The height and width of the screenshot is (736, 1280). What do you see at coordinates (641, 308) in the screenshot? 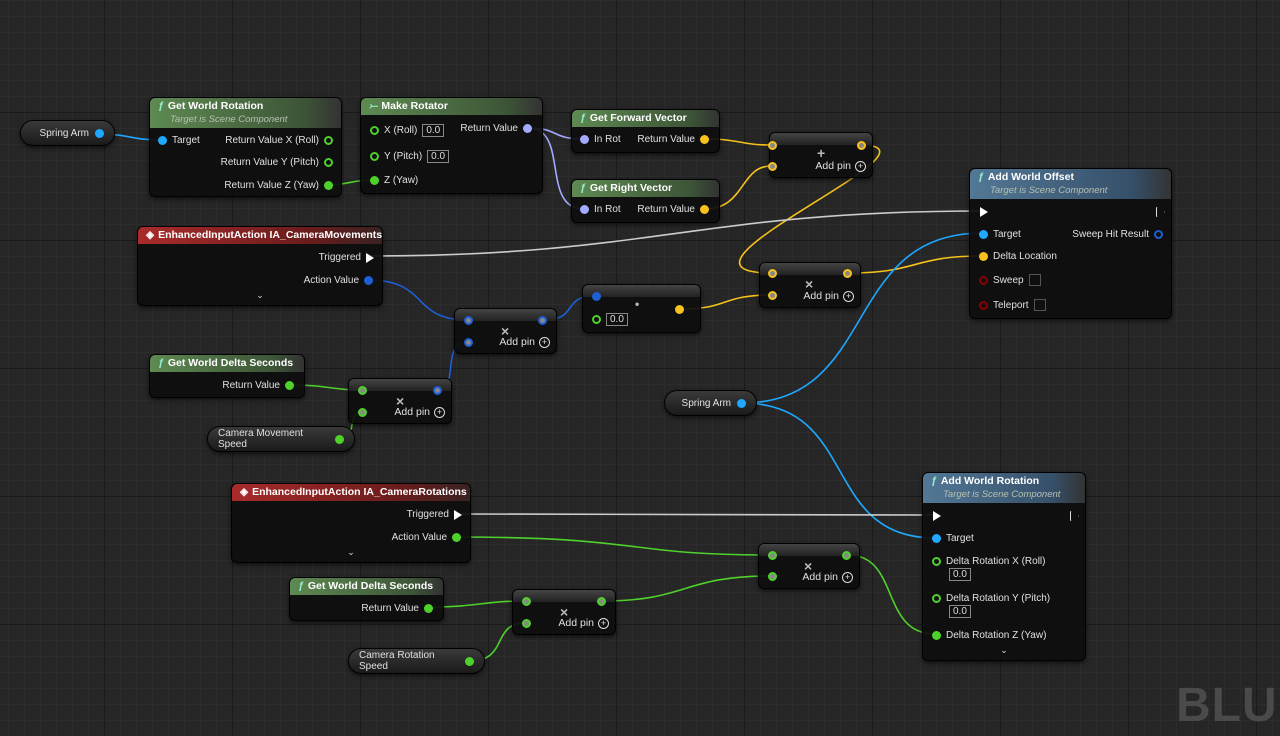
I see `vector-multiply-node: 0.0 •` at bounding box center [641, 308].